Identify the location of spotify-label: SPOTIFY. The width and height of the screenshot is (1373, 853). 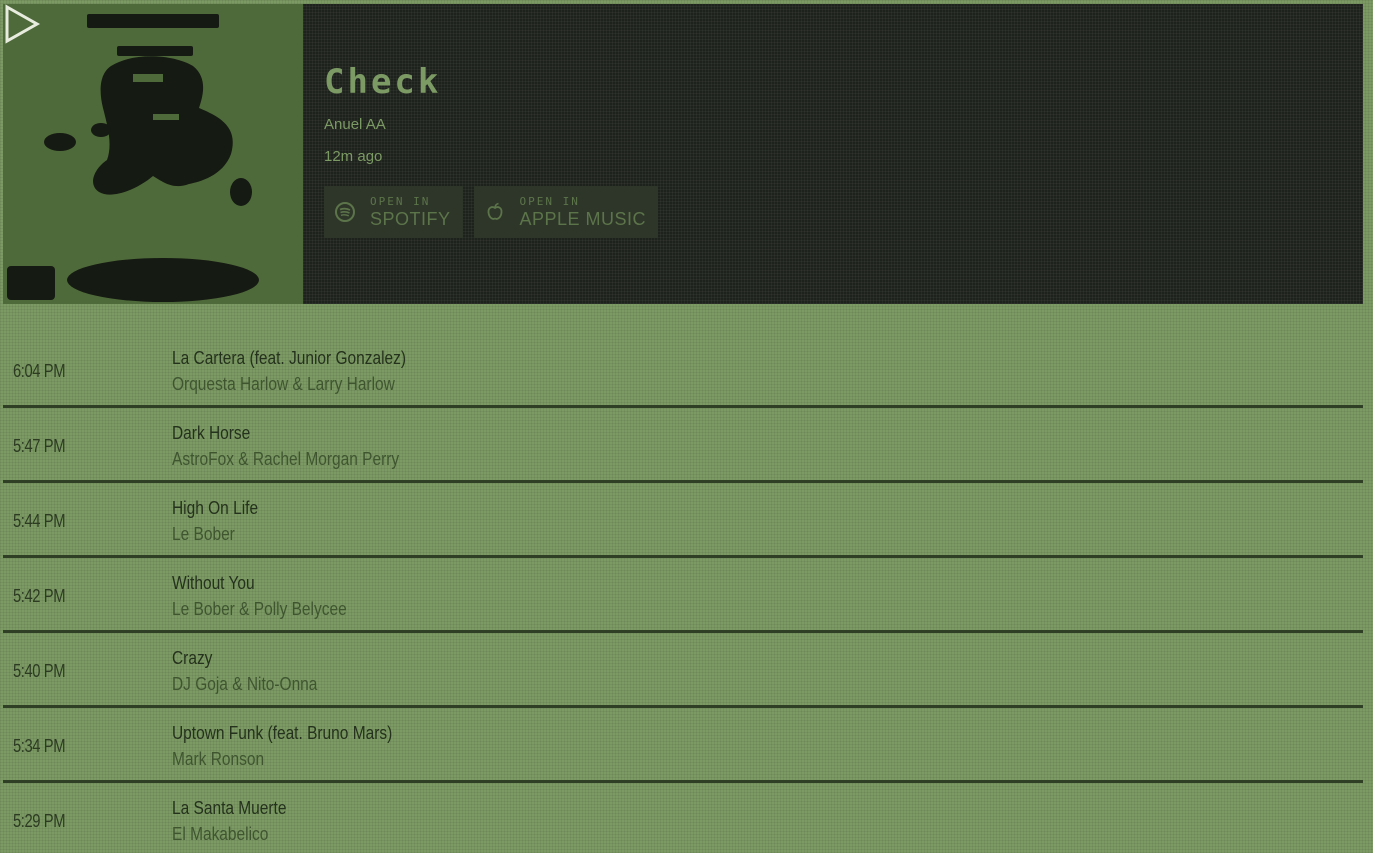
(410, 218).